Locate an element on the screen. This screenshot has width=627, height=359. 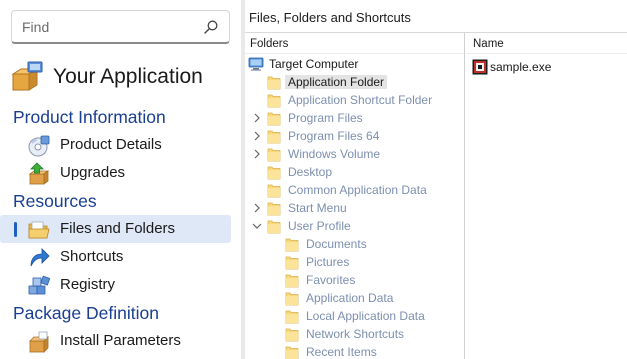
tree-item: Documents is located at coordinates (355, 244).